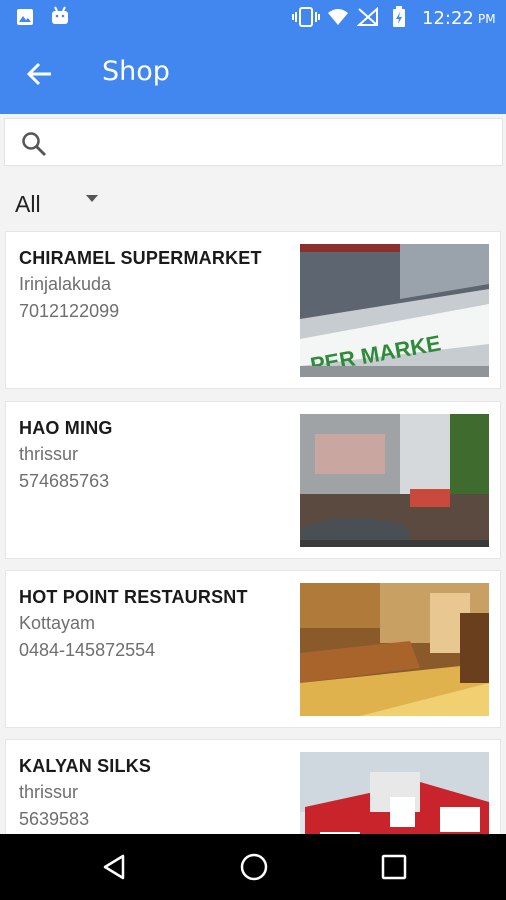 The image size is (506, 900). Describe the element at coordinates (85, 766) in the screenshot. I see `shop-name: KALYAN SILKS` at that location.